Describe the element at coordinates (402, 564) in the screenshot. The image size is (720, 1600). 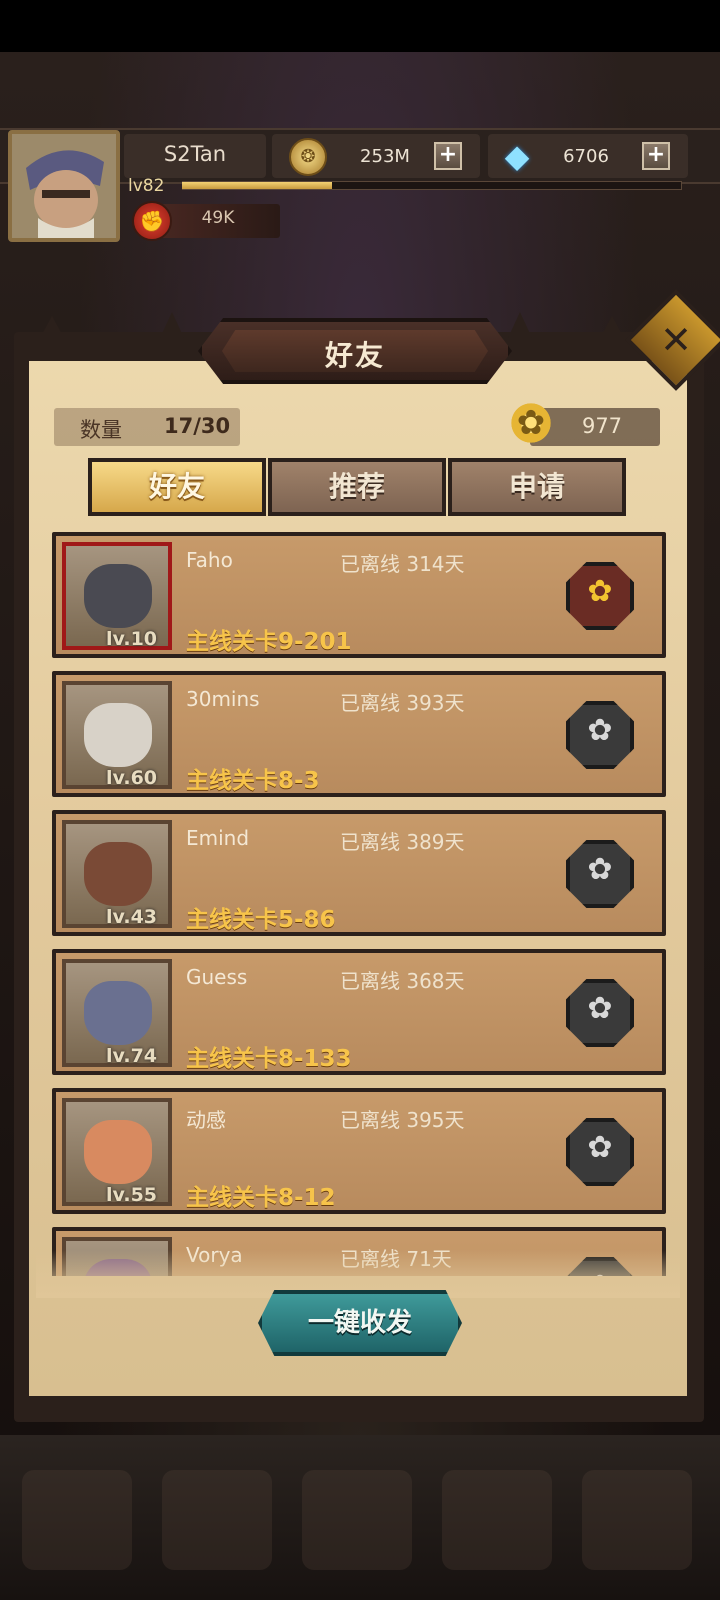
I see `friend-last-online: 已离线 314天` at that location.